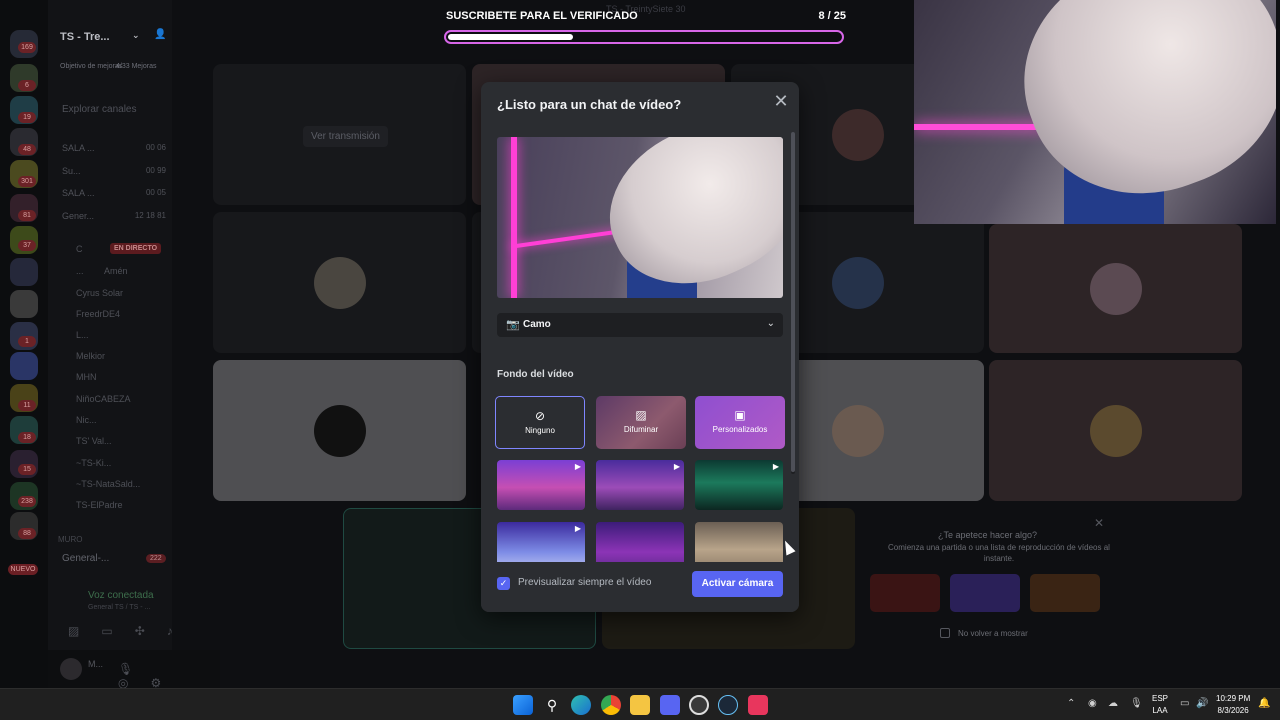 The image size is (1280, 720). Describe the element at coordinates (130, 271) in the screenshot. I see `member-item: ... Amén` at that location.